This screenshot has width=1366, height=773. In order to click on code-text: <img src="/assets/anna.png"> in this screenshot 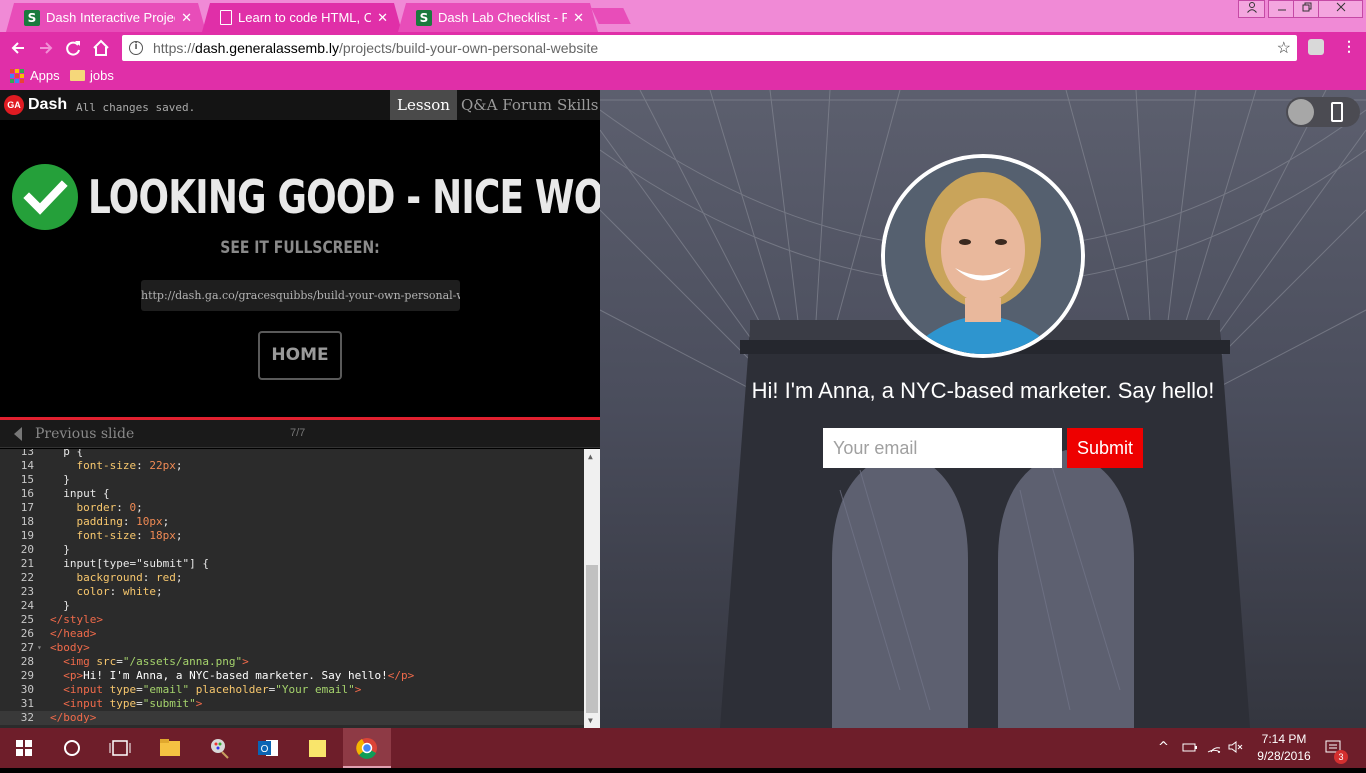, I will do `click(156, 661)`.